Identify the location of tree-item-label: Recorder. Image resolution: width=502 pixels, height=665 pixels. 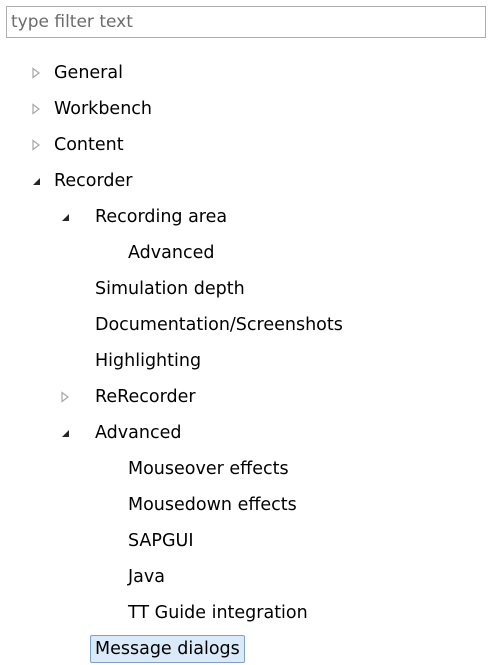
(93, 181).